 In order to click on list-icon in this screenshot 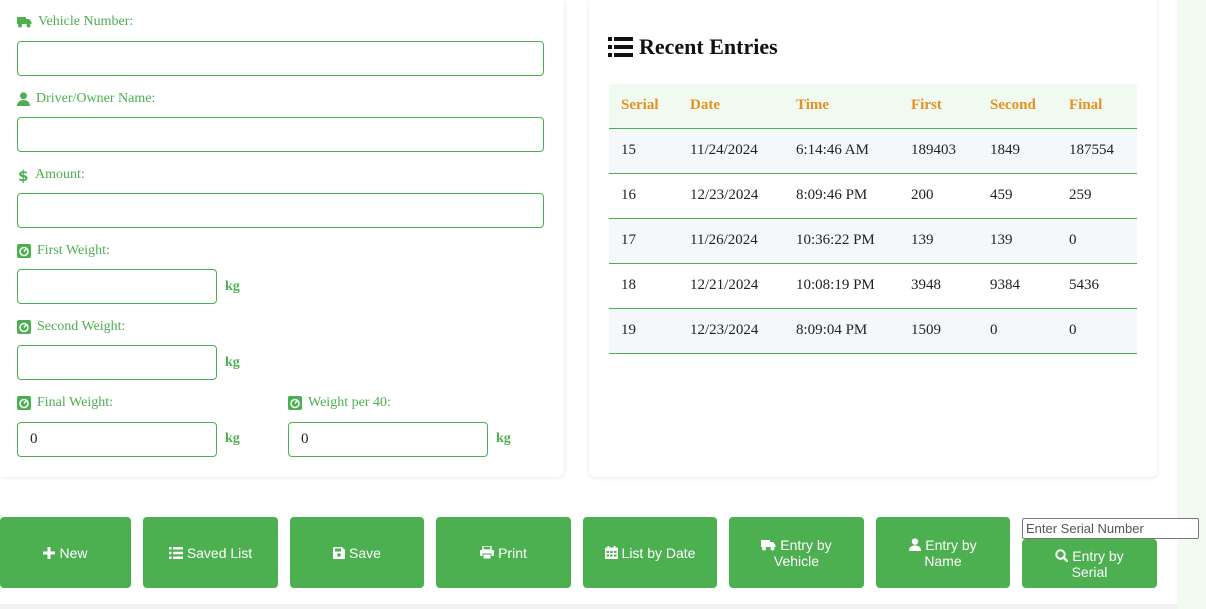, I will do `click(620, 47)`.